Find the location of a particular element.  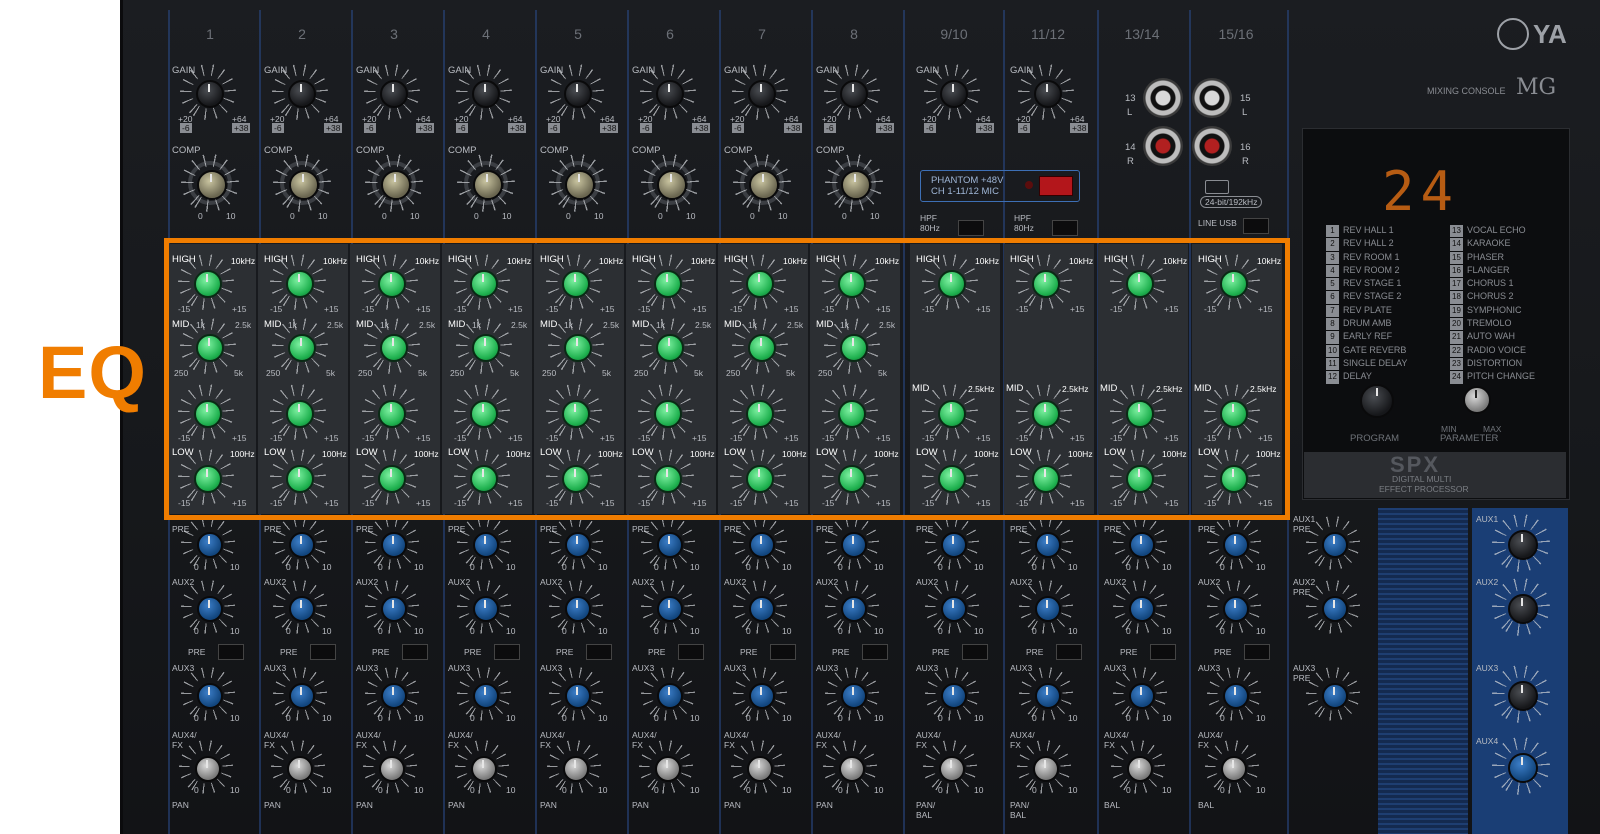

aux3-knob-pointer is located at coordinates (761, 691).